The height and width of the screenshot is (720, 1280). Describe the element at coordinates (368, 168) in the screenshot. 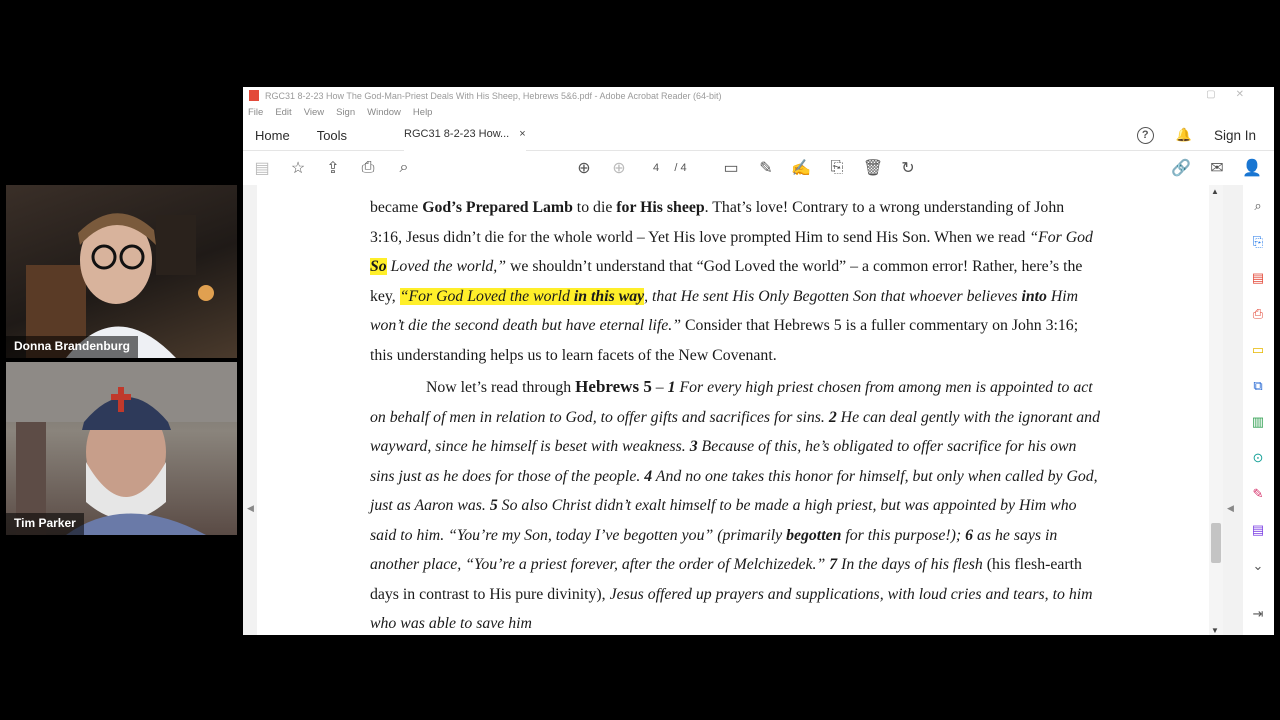

I see `print-icon: ⎙` at that location.